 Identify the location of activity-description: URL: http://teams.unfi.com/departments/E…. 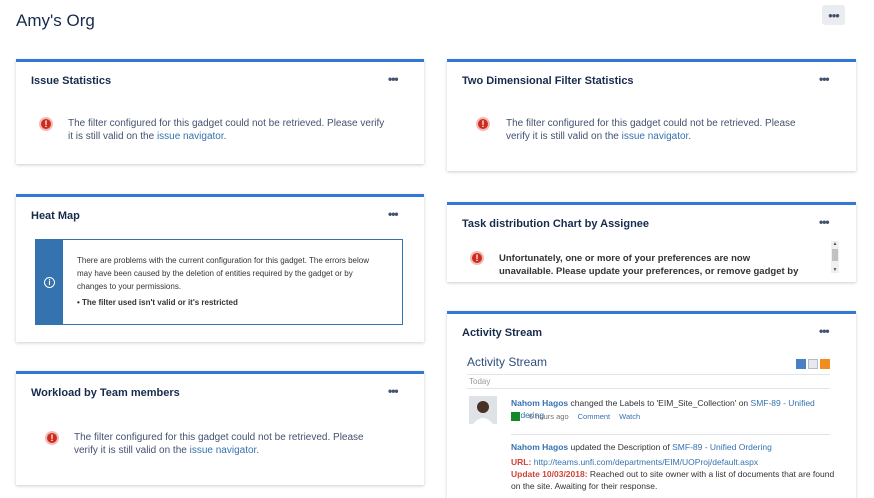
(673, 474).